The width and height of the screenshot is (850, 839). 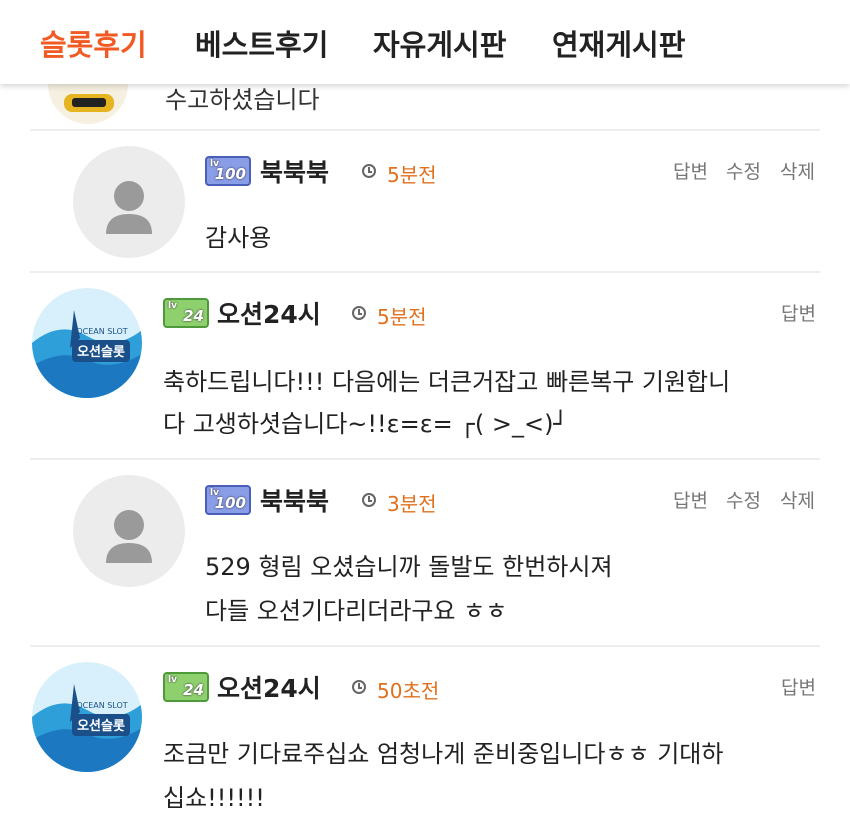 I want to click on comment-text-line: 다들 오션기다리더라구요 ㅎㅎ, so click(x=356, y=611).